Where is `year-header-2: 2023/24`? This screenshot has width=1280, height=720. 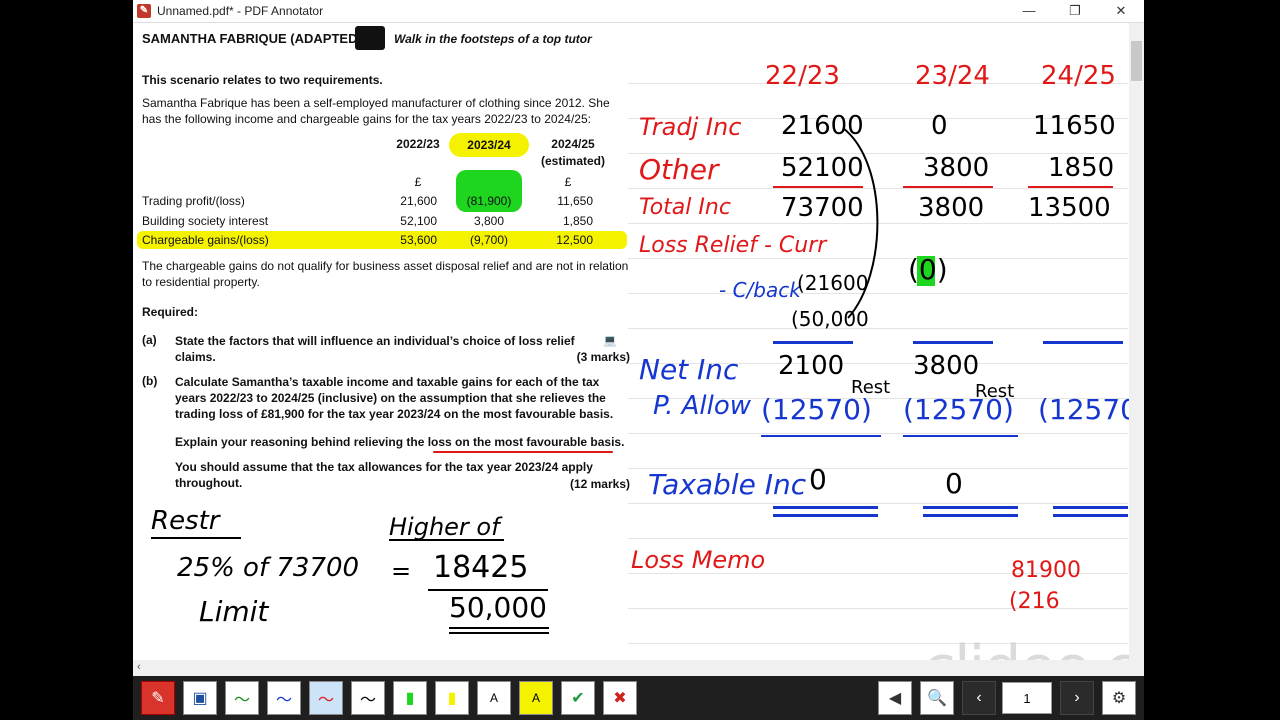
year-header-2: 2023/24 is located at coordinates (489, 145).